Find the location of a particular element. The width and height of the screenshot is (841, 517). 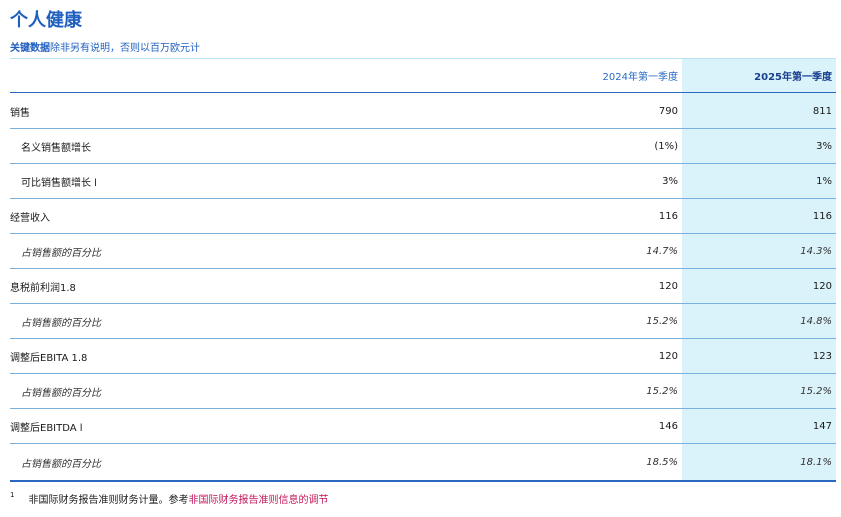

table-row: 销售 790 811 is located at coordinates (423, 111).